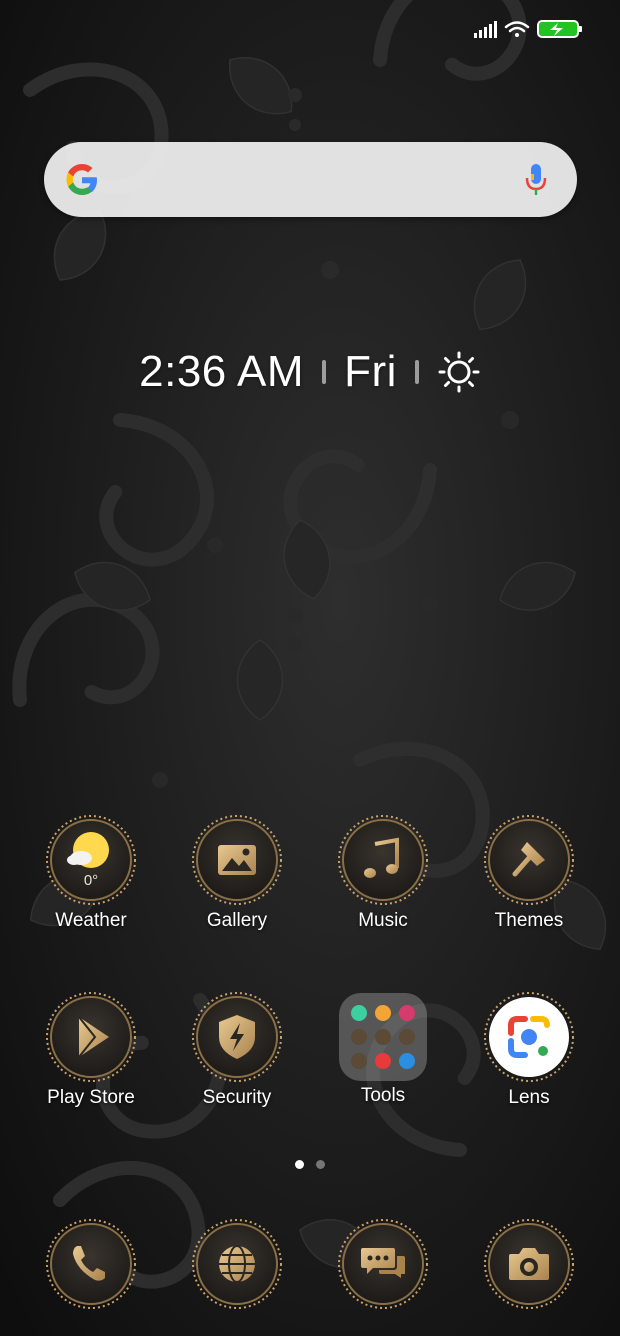  What do you see at coordinates (301, 181) in the screenshot?
I see `search-input` at bounding box center [301, 181].